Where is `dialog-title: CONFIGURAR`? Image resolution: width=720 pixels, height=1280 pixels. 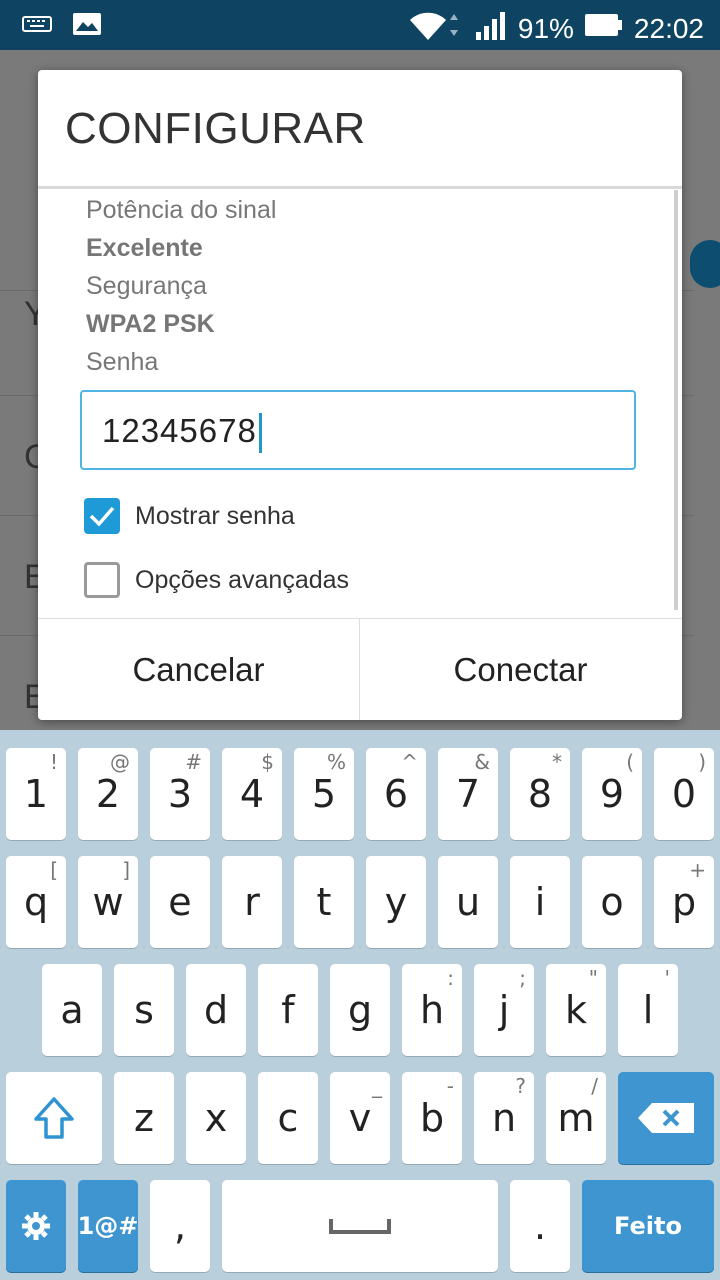
dialog-title: CONFIGURAR is located at coordinates (215, 128).